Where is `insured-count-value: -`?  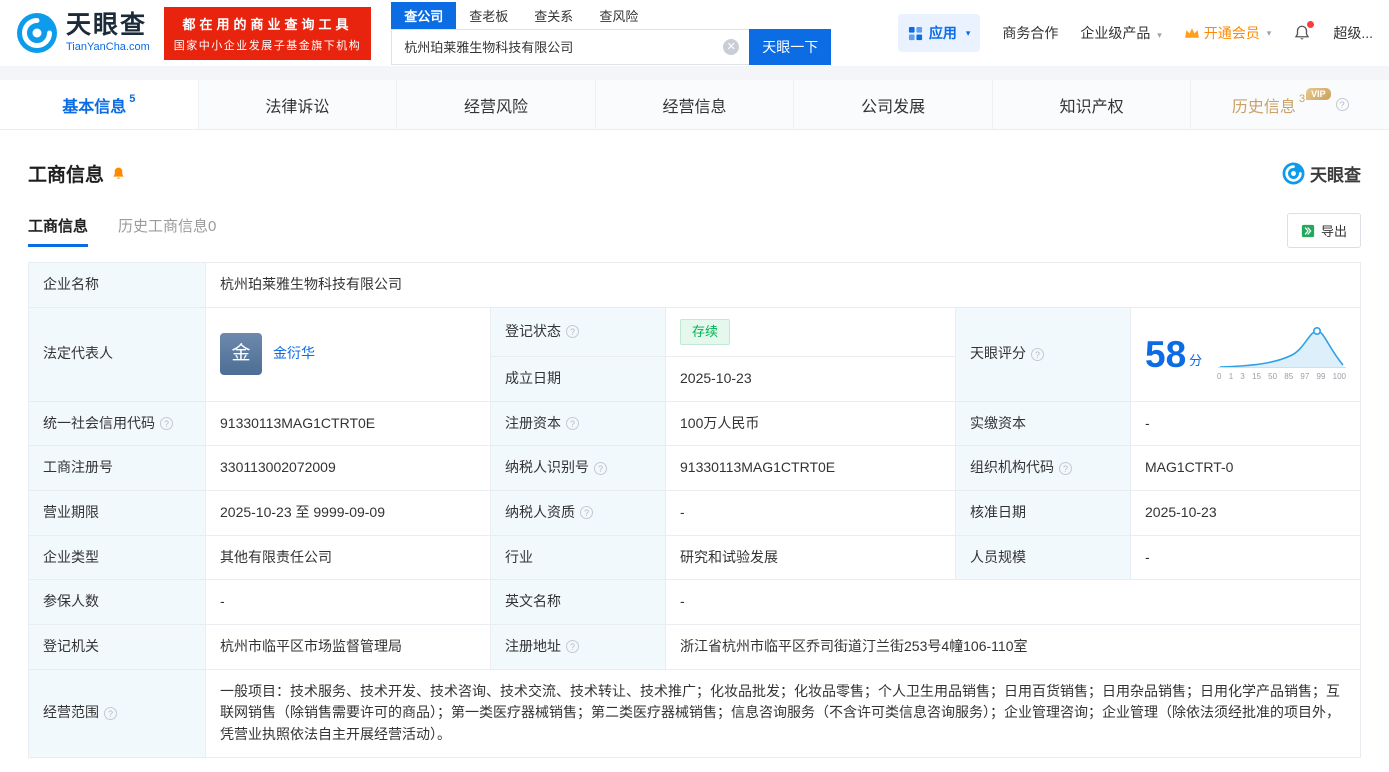
insured-count-value: - is located at coordinates (348, 602).